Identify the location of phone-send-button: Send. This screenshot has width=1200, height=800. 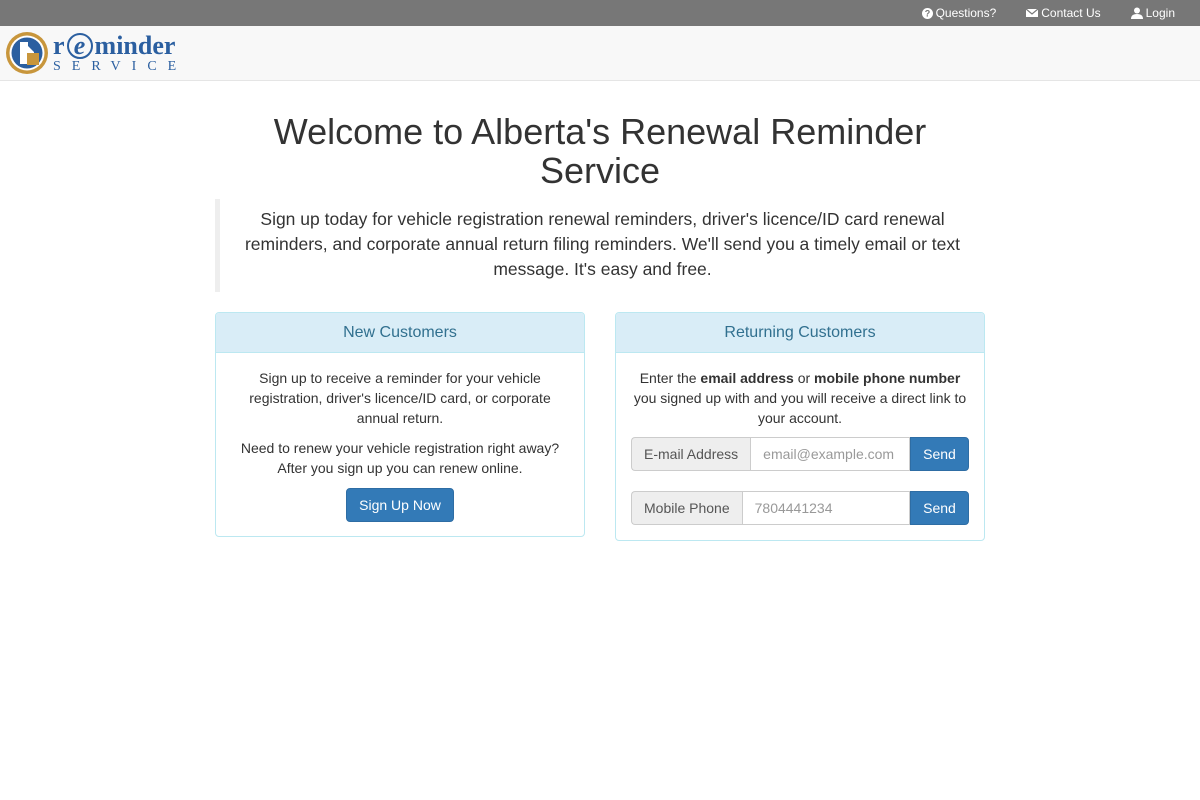
(939, 508).